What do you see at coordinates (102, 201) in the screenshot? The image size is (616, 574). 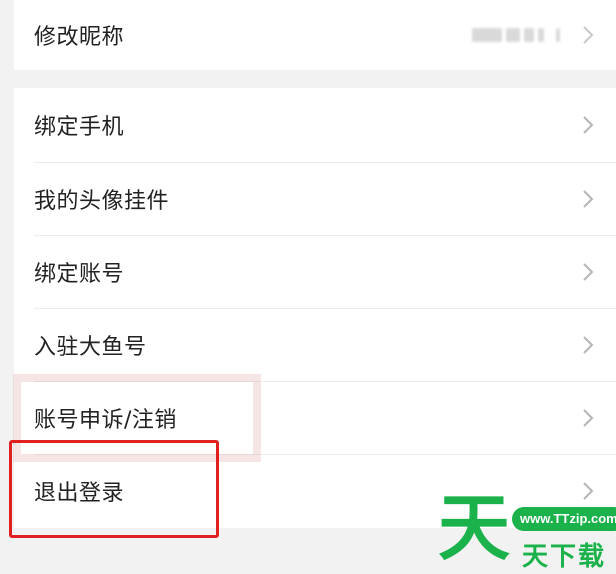 I see `settings-row-label: 我的头像挂件` at bounding box center [102, 201].